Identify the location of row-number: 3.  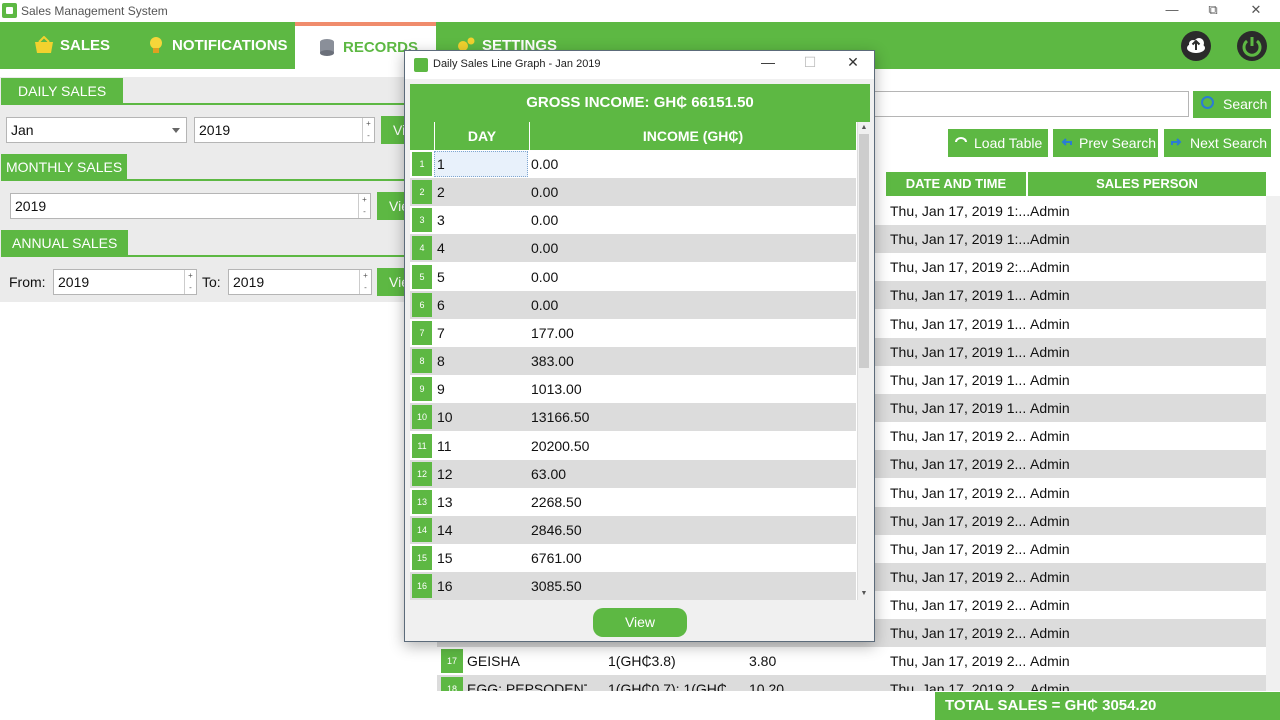
(422, 220).